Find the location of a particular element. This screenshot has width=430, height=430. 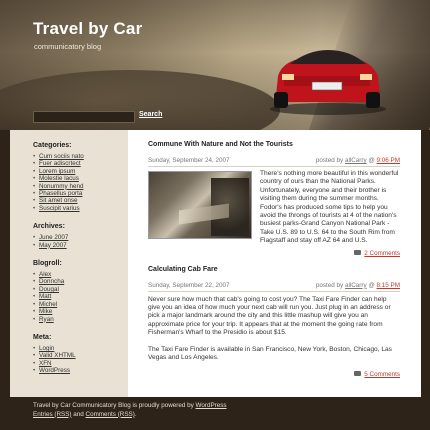

blogroll-item: Michel is located at coordinates (80, 305).